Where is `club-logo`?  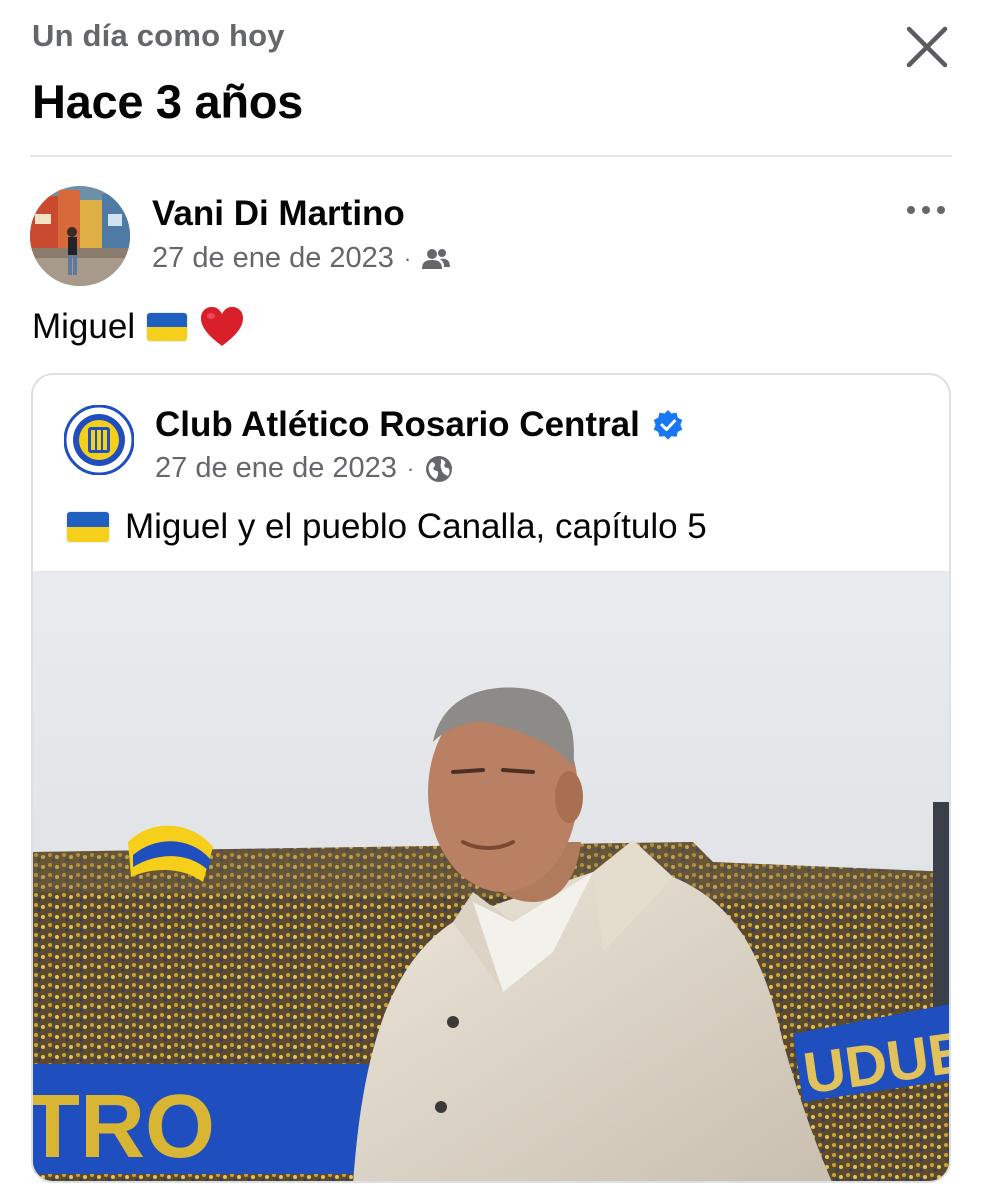 club-logo is located at coordinates (99, 440).